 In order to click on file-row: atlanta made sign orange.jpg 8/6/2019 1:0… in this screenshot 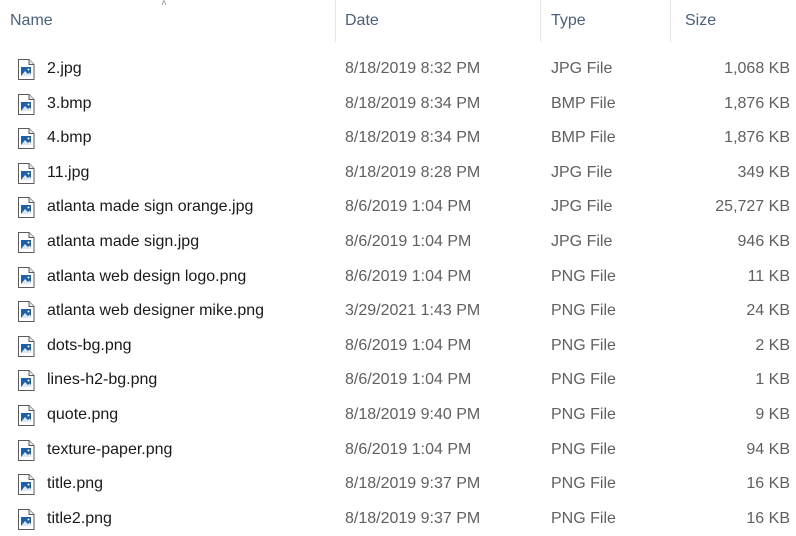, I will do `click(398, 207)`.